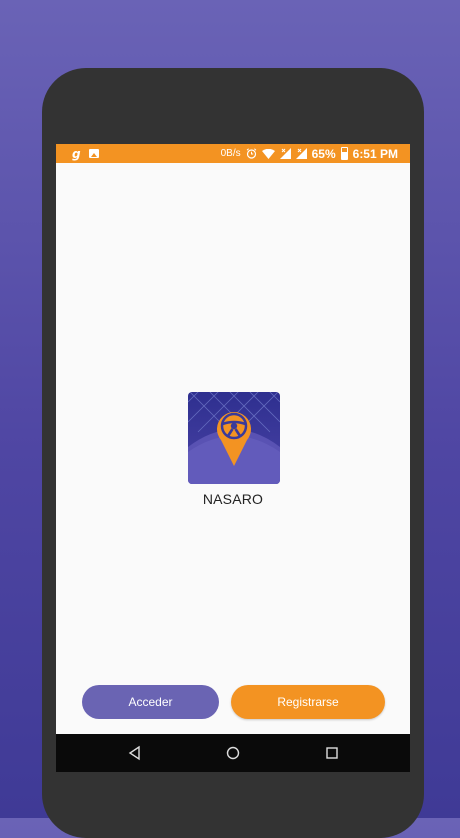 This screenshot has height=838, width=460. What do you see at coordinates (344, 153) in the screenshot?
I see `battery-icon` at bounding box center [344, 153].